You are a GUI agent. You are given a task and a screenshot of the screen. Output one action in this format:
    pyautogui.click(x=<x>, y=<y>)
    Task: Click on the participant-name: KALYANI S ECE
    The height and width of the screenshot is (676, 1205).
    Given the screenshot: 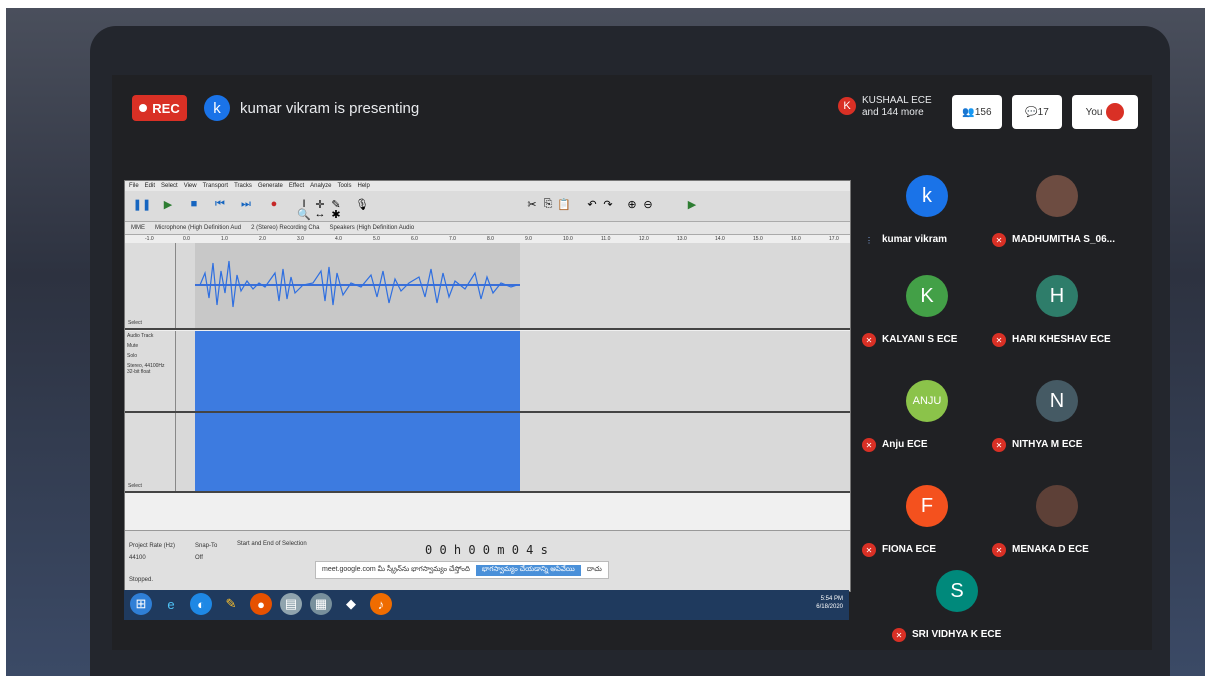 What is the action you would take?
    pyautogui.click(x=920, y=339)
    